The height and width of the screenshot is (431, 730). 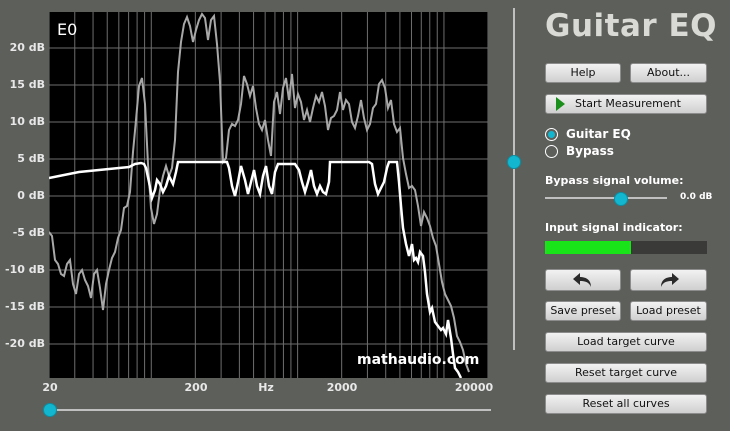 What do you see at coordinates (196, 387) in the screenshot?
I see `x-tick-label: 200` at bounding box center [196, 387].